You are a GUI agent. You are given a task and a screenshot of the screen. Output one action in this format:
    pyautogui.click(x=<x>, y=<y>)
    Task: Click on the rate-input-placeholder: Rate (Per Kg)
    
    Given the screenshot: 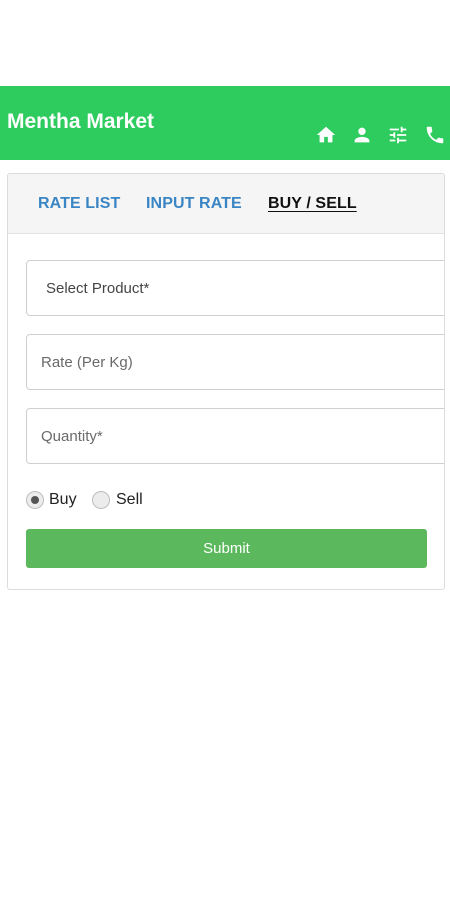 What is the action you would take?
    pyautogui.click(x=87, y=362)
    